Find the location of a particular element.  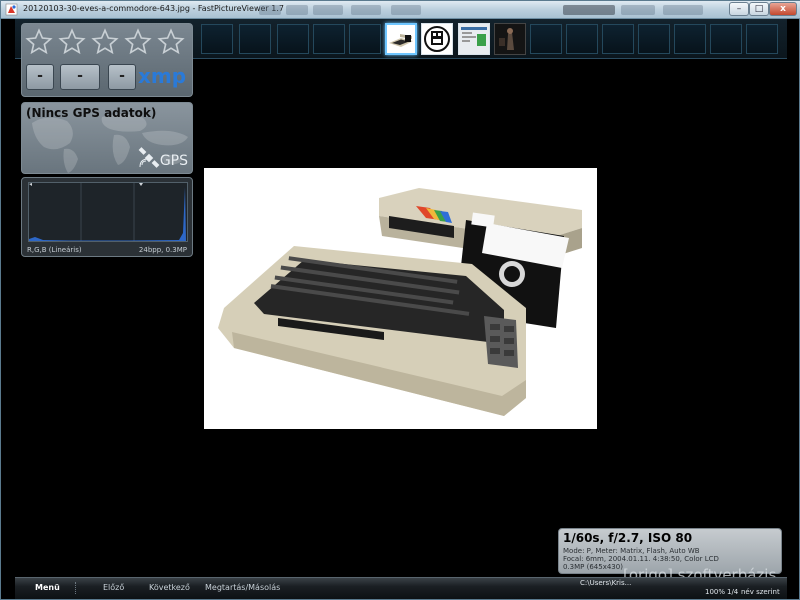

close-button: x is located at coordinates (783, 9).